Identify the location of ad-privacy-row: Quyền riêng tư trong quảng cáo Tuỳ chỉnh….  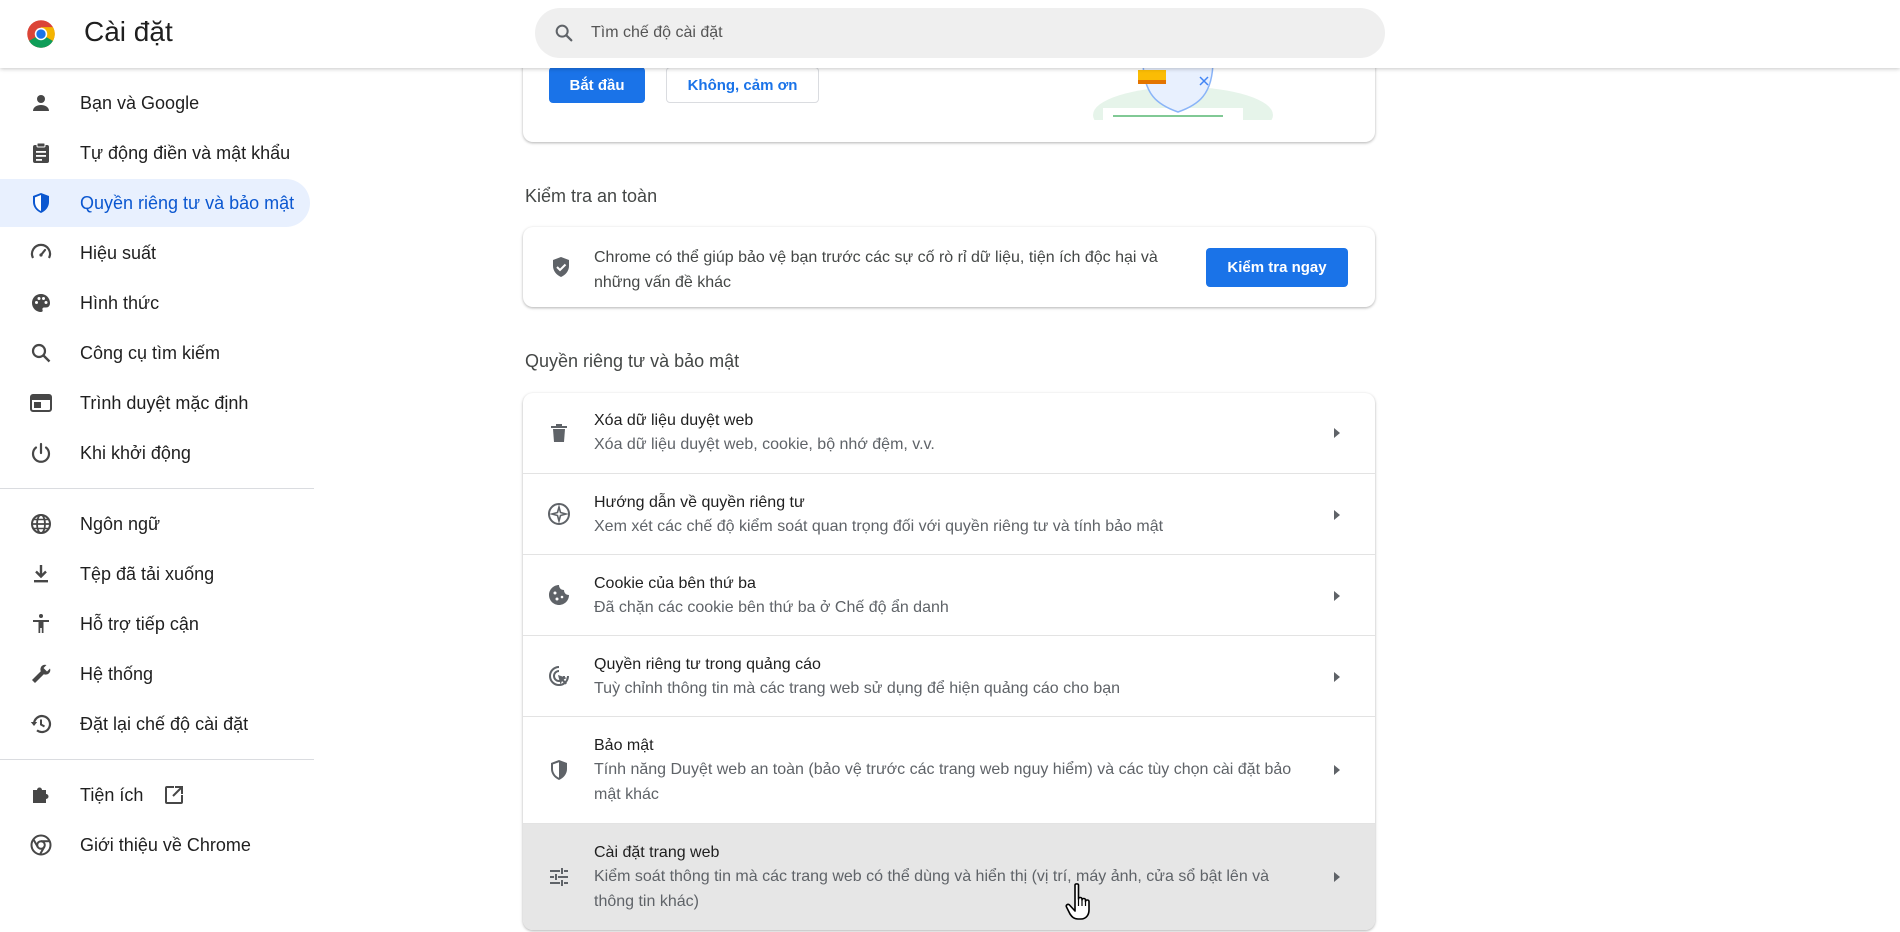
(949, 675).